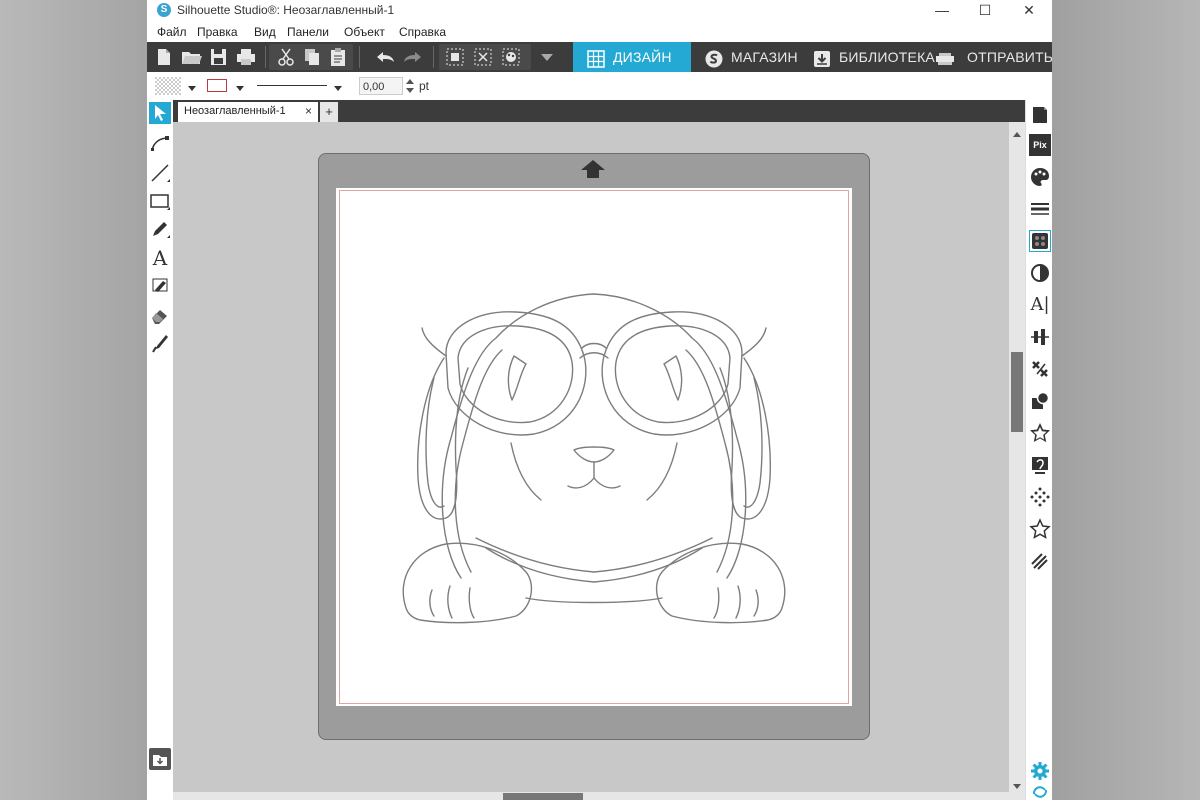  What do you see at coordinates (218, 57) in the screenshot?
I see `save-icon` at bounding box center [218, 57].